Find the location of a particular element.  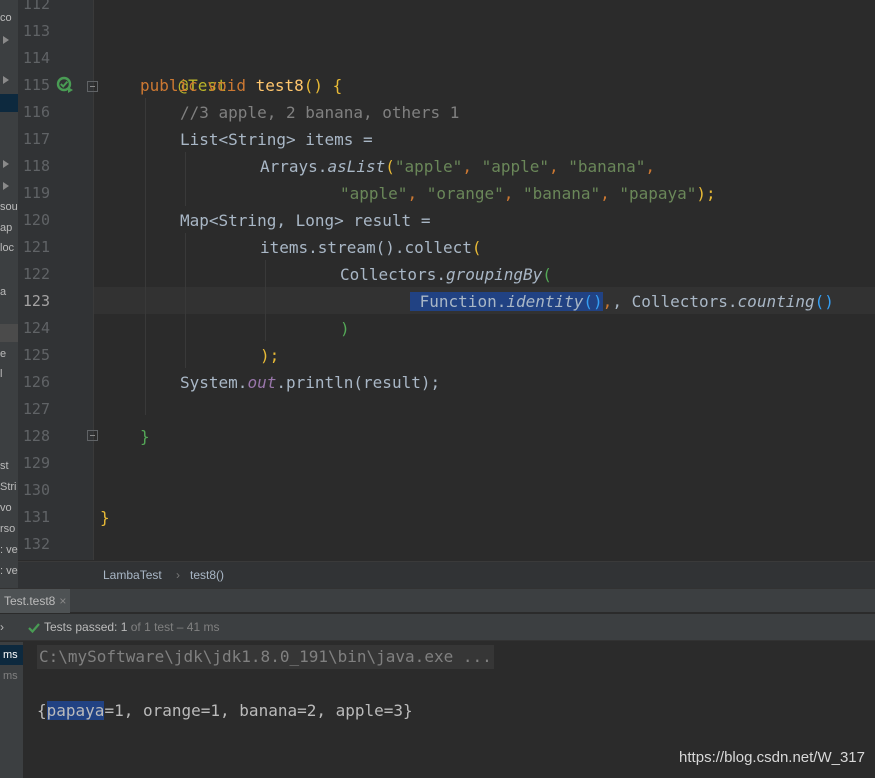

string-literal: "banana" is located at coordinates (607, 166).